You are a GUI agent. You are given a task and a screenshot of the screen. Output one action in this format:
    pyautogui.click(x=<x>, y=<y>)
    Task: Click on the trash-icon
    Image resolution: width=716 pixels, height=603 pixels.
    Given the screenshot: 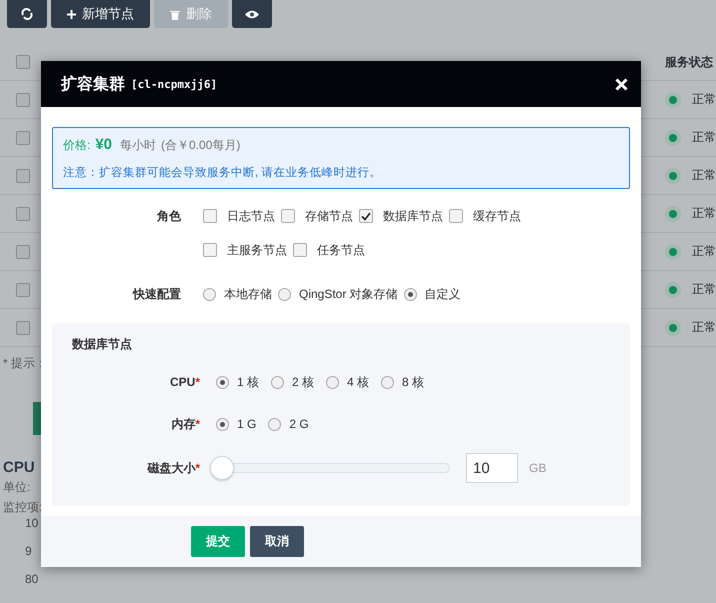 What is the action you would take?
    pyautogui.click(x=175, y=14)
    